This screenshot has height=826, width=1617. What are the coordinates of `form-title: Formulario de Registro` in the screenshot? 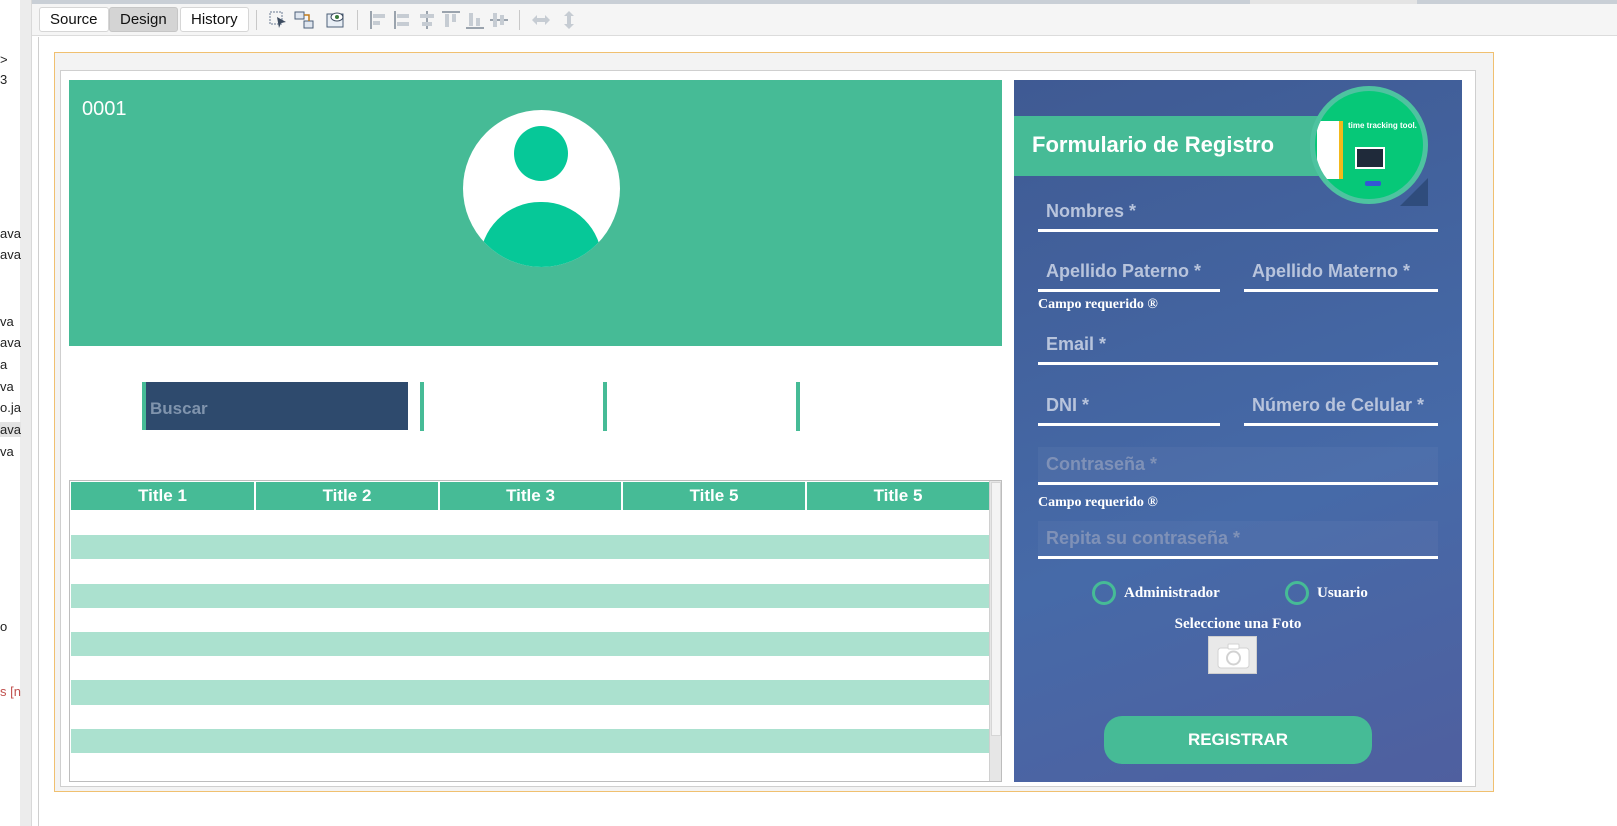 It's located at (1153, 144).